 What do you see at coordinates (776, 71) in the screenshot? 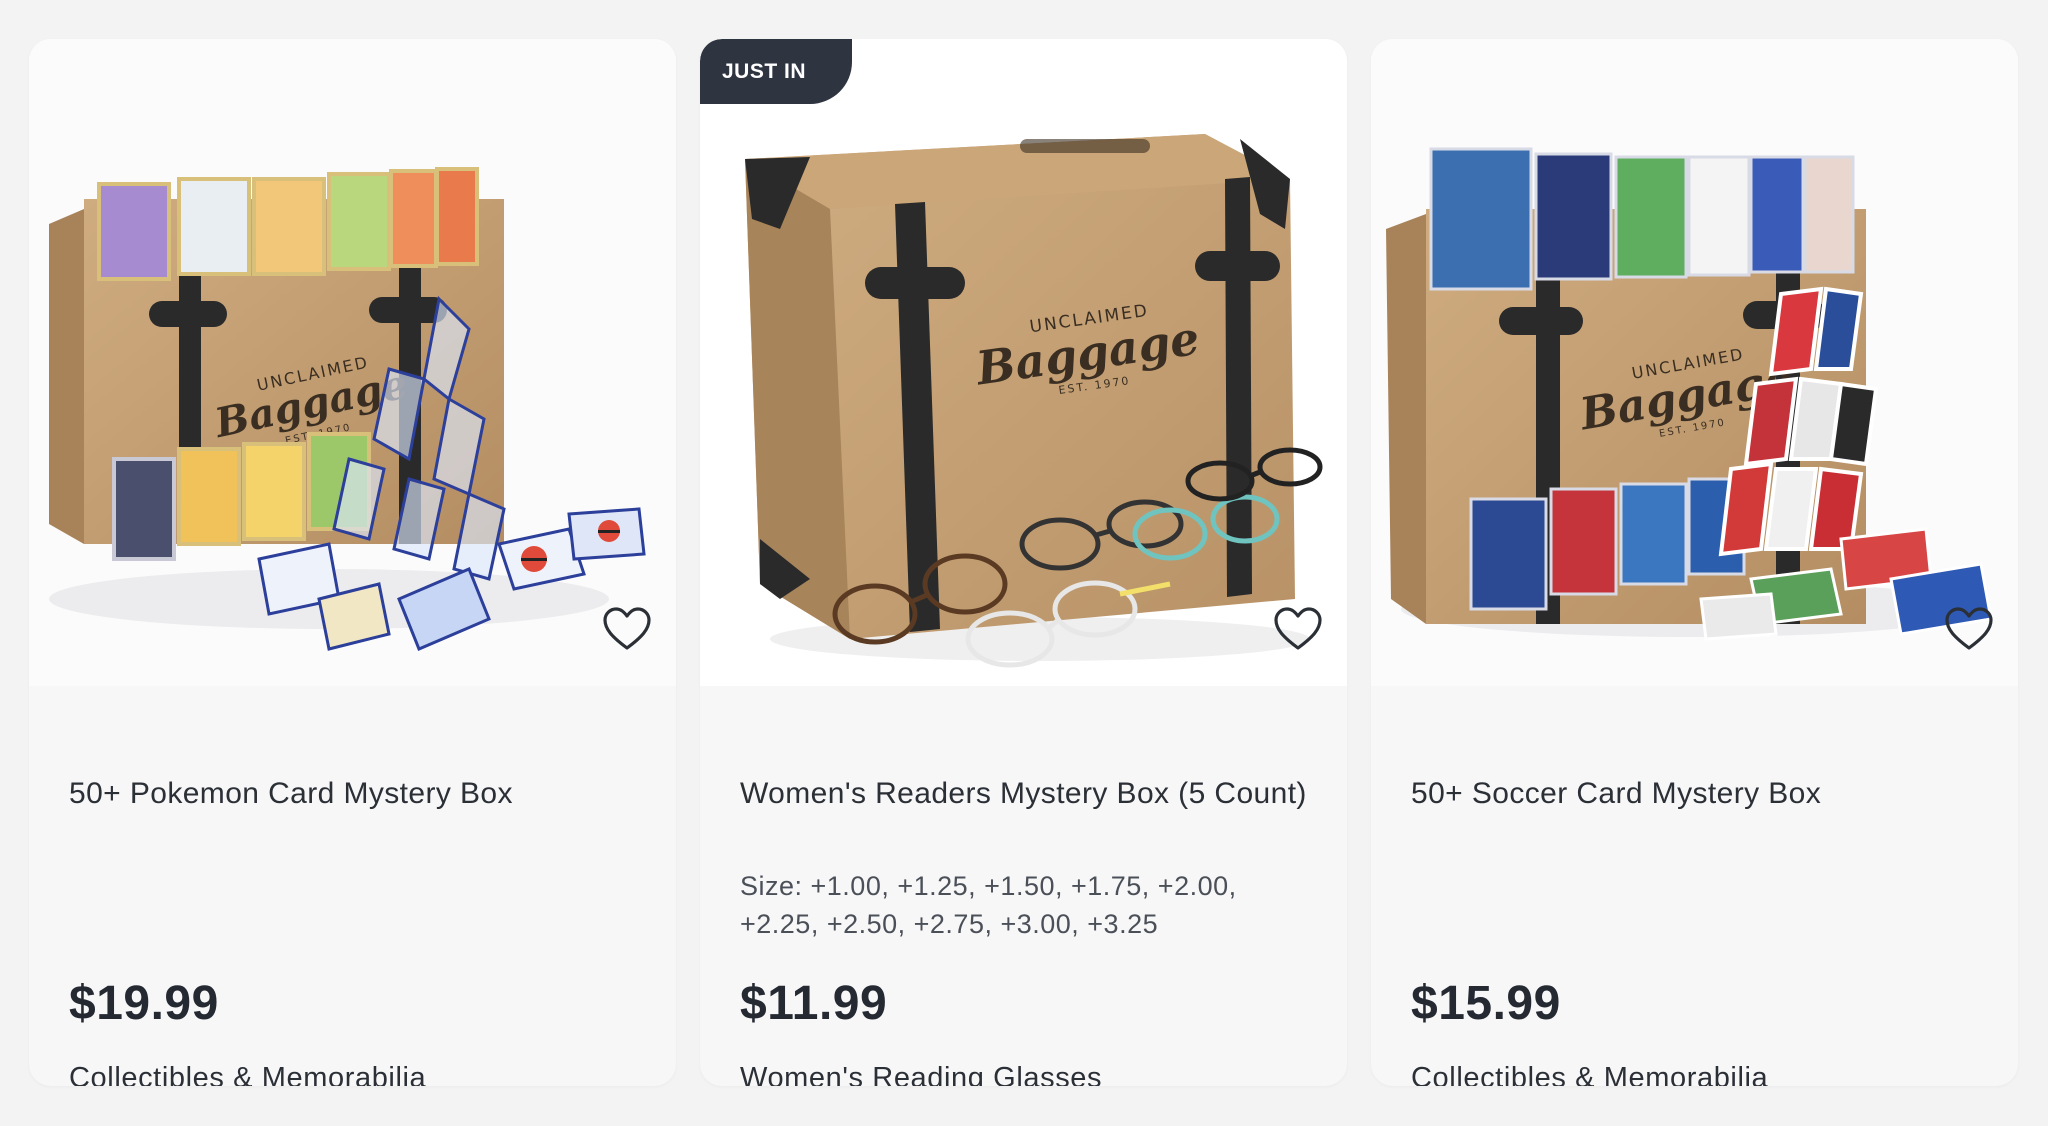
I see `just-in-badge: JUST IN` at bounding box center [776, 71].